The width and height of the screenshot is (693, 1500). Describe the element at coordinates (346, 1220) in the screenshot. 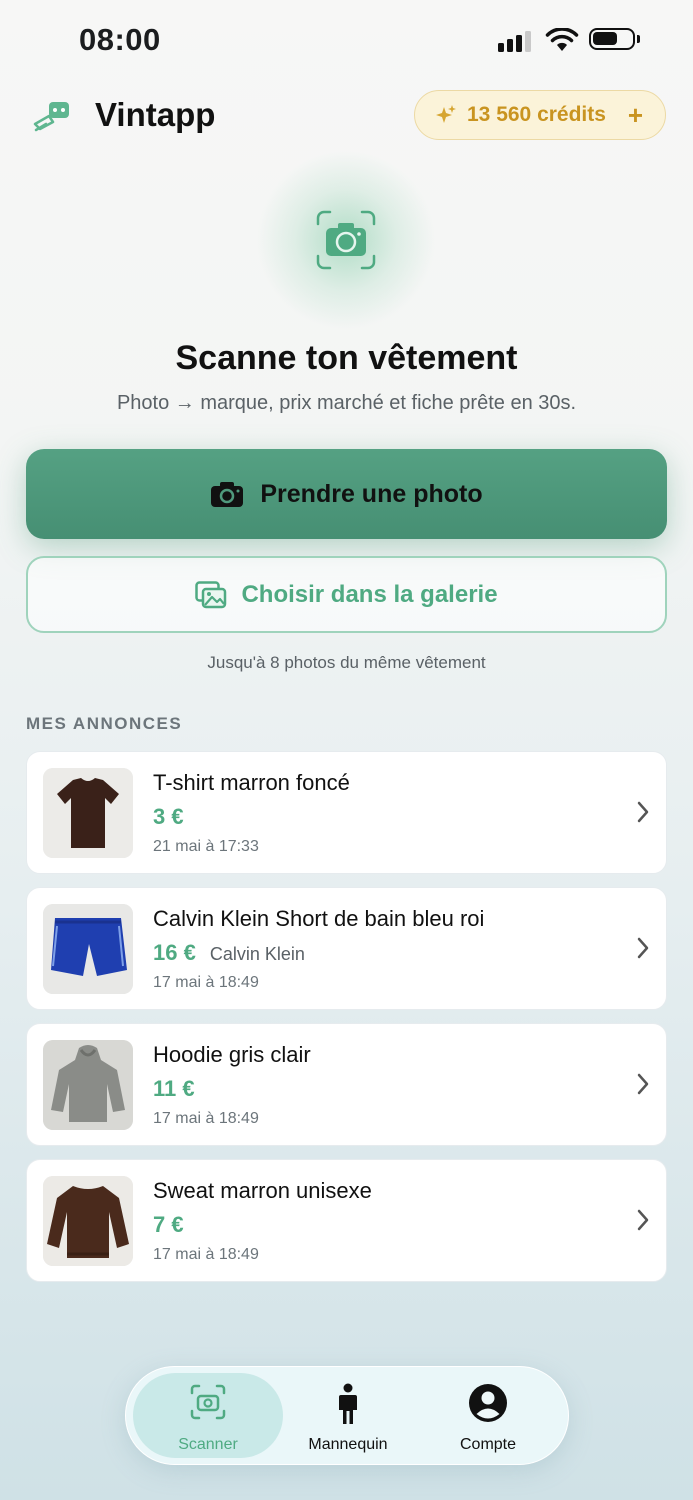

I see `listing-card: Sweat marron unisexe 7 € 17 mai à 18:49` at that location.